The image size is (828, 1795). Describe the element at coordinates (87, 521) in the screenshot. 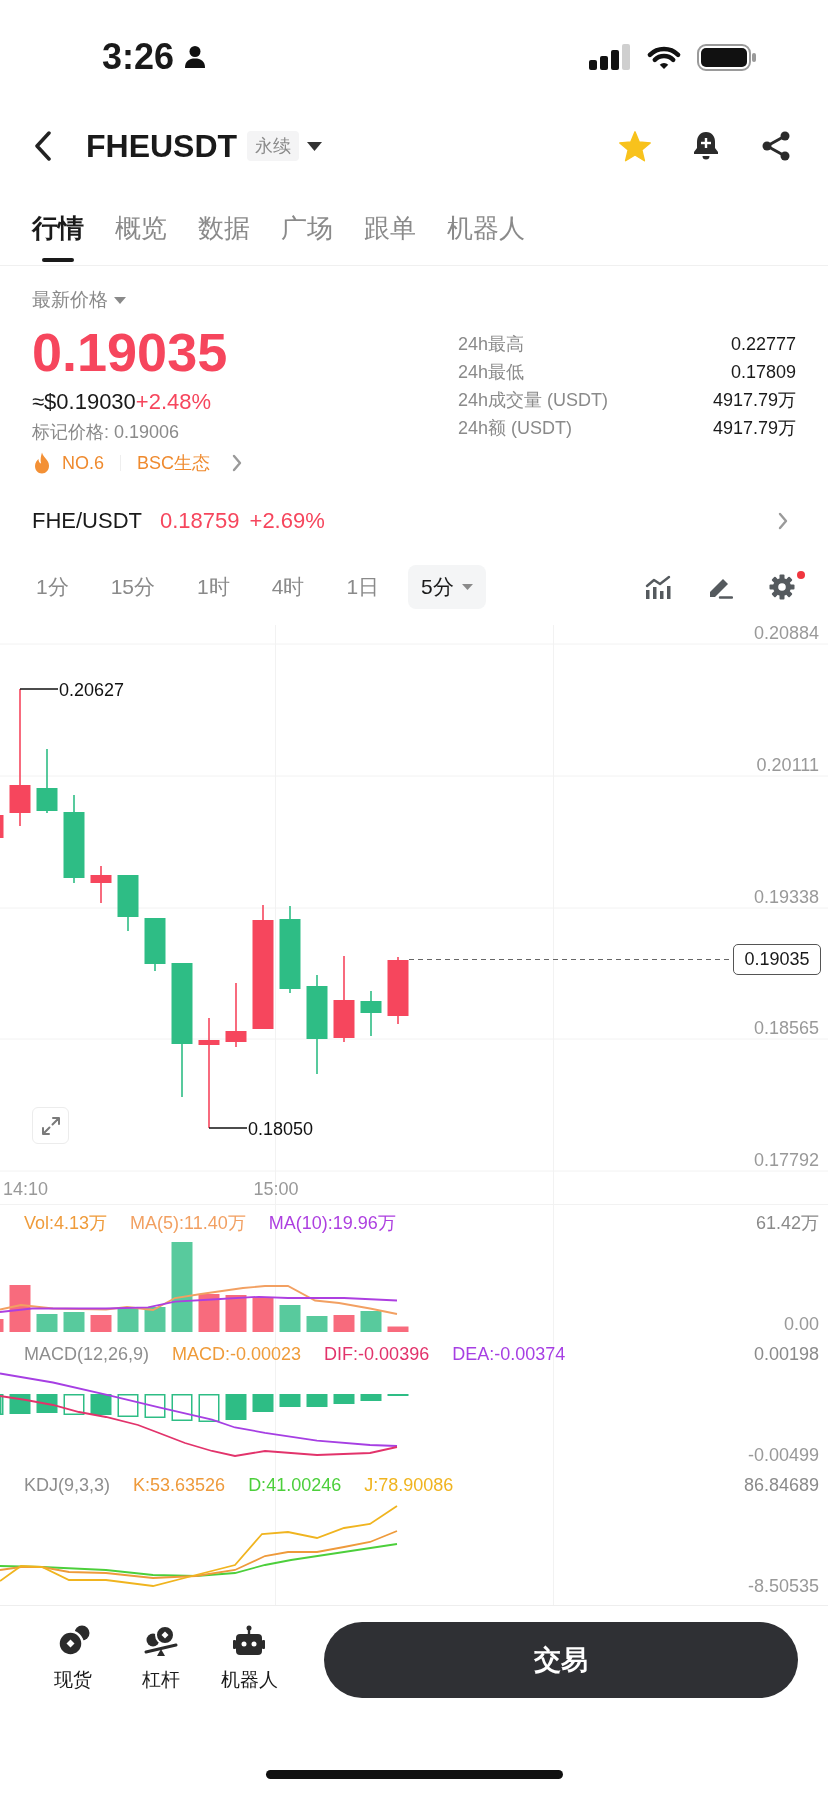

I see `spot-pair-name: FHE/USDT` at that location.